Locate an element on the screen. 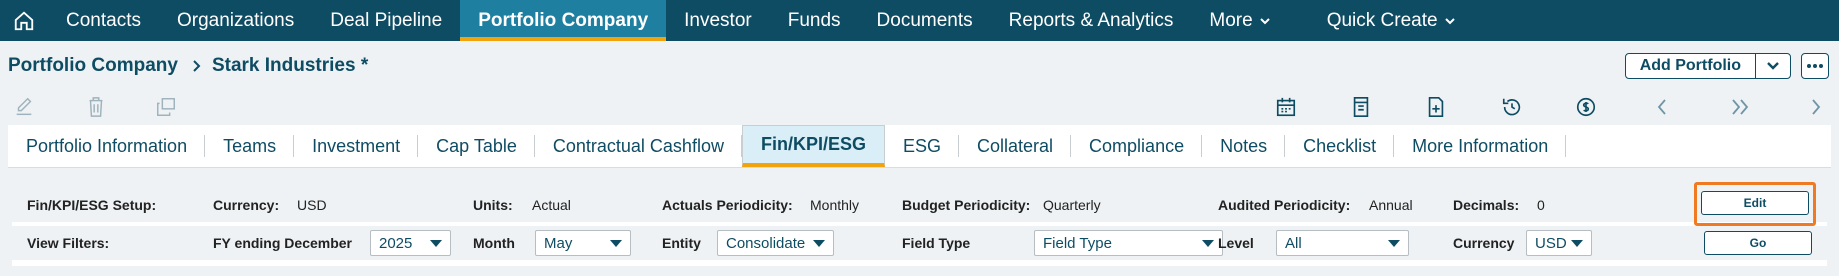 This screenshot has width=1839, height=276. go-button: Go is located at coordinates (1758, 243).